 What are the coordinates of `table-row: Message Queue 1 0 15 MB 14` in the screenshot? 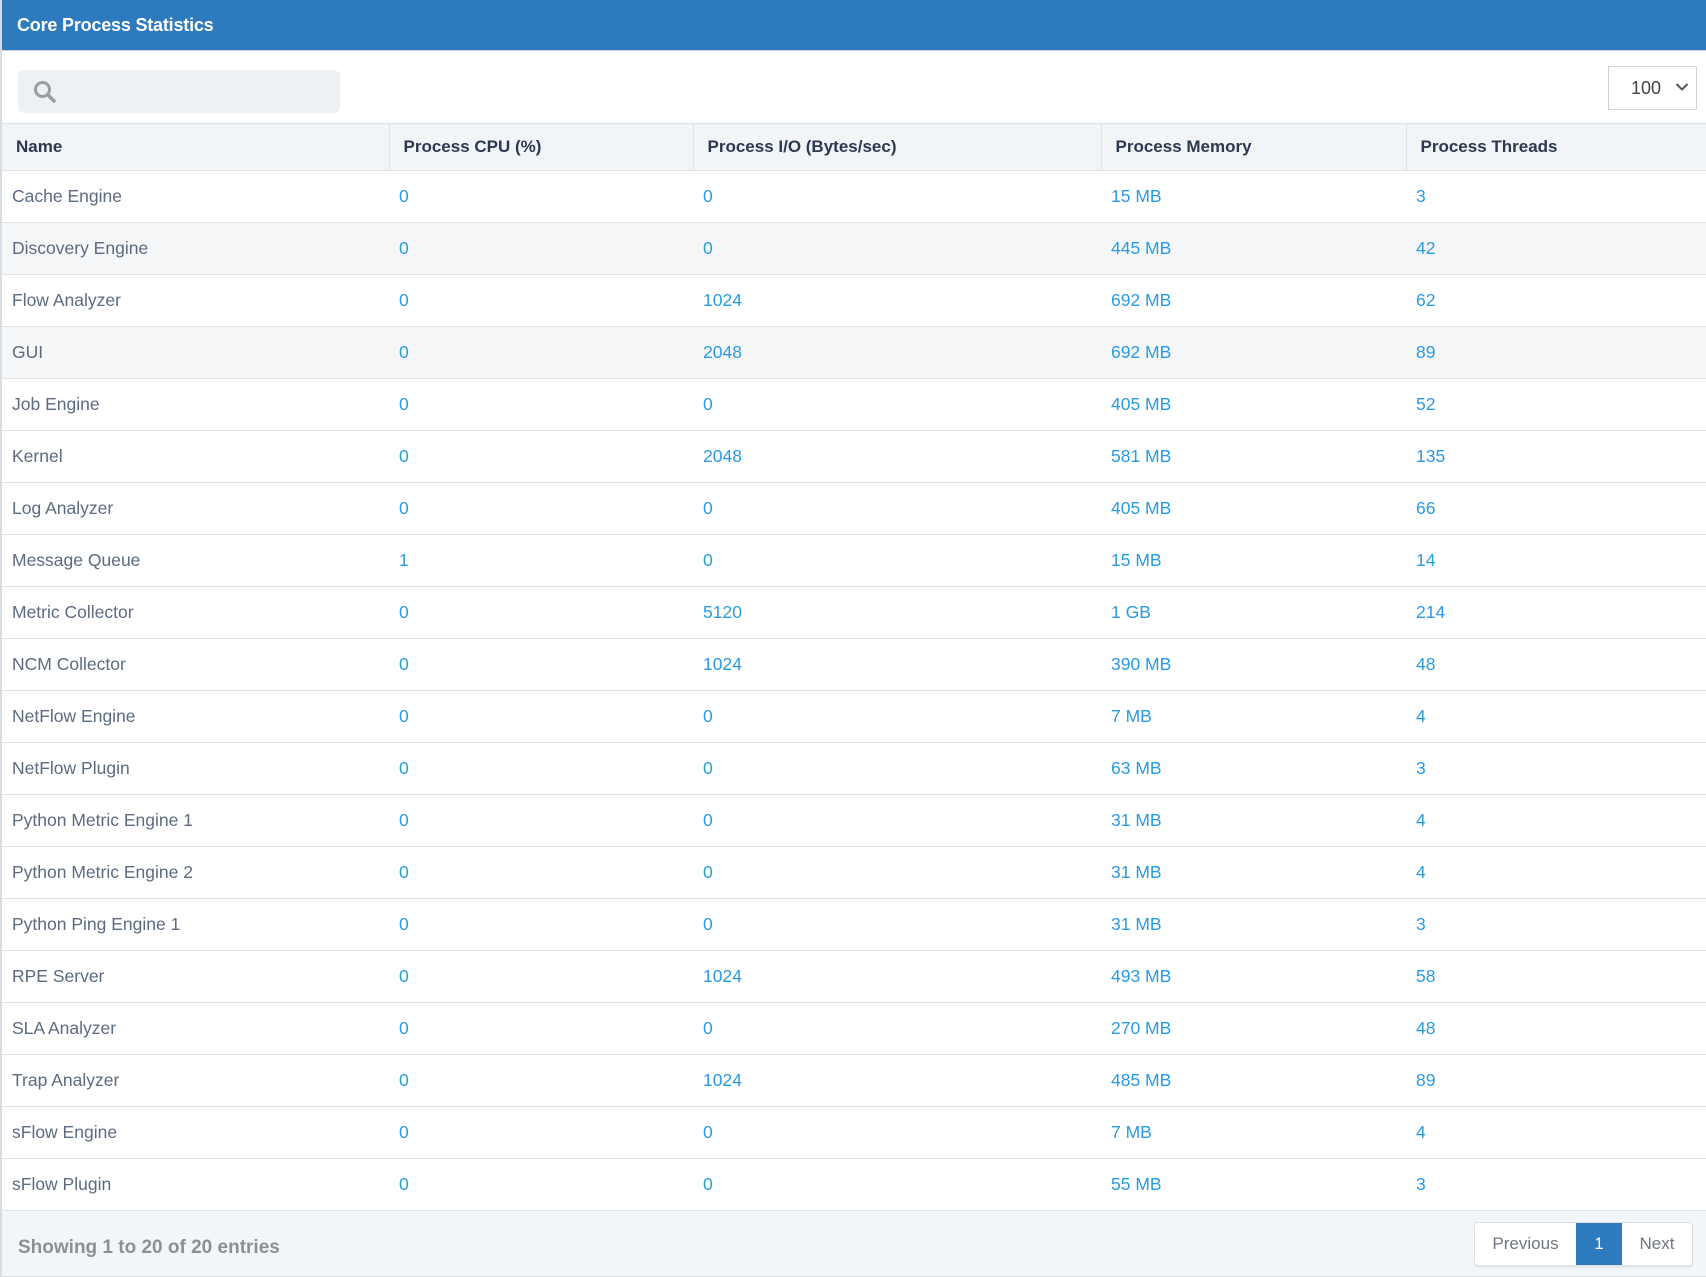 It's located at (854, 560).